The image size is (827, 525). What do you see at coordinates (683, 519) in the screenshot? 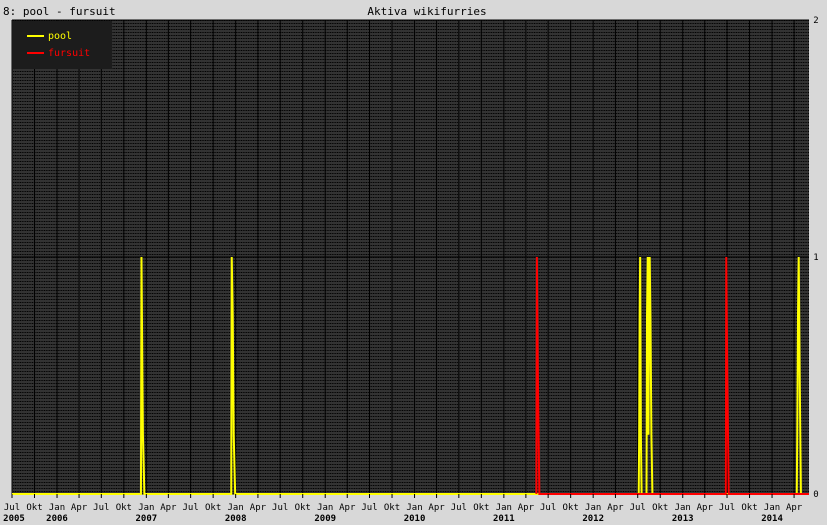
I see `x-year-label: 2013` at bounding box center [683, 519].